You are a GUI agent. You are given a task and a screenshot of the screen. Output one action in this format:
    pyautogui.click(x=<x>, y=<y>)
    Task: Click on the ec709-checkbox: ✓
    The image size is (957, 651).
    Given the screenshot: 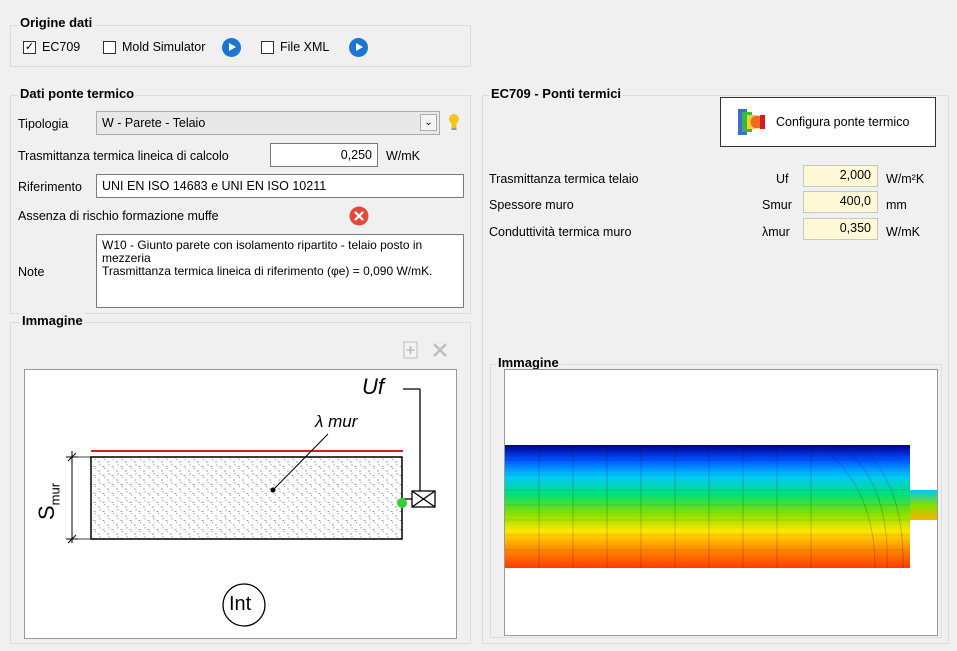 What is the action you would take?
    pyautogui.click(x=29, y=47)
    